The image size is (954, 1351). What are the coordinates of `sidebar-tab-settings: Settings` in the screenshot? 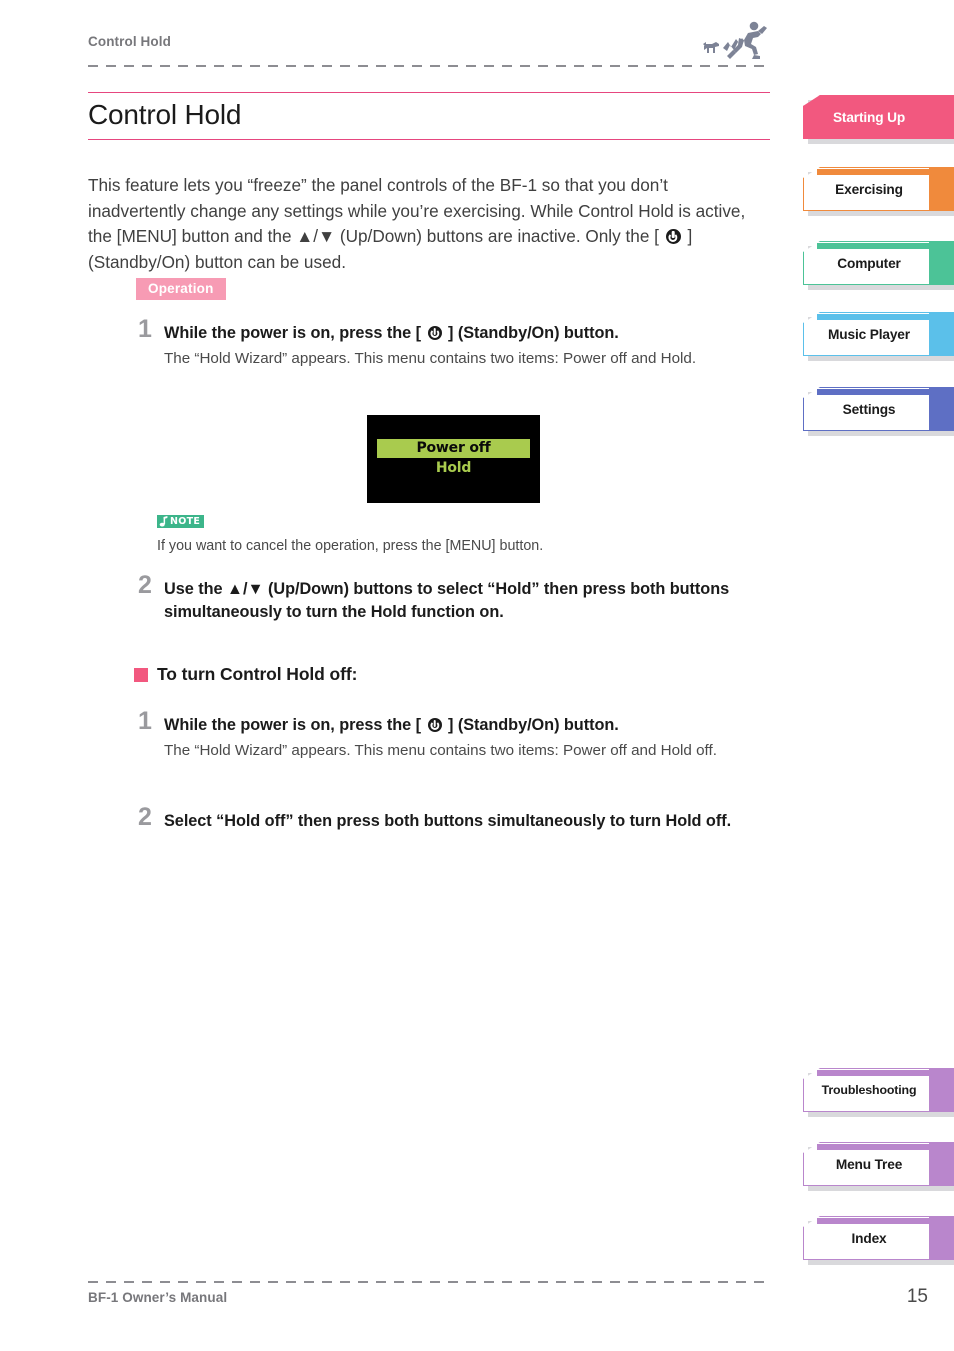 It's located at (878, 411).